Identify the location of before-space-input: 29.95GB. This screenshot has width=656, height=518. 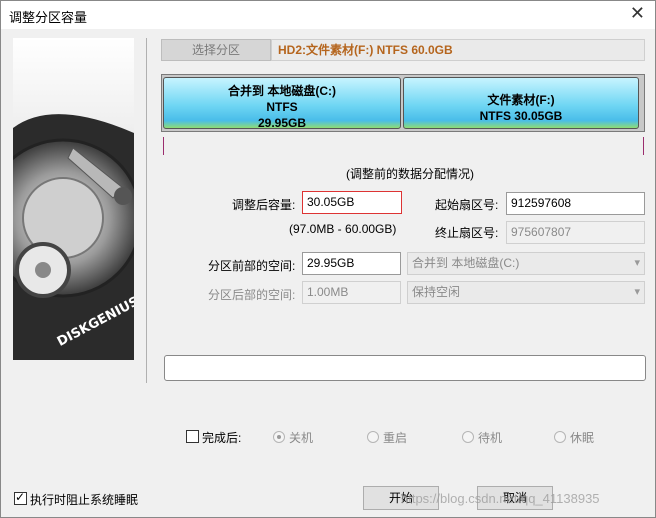
(351, 263).